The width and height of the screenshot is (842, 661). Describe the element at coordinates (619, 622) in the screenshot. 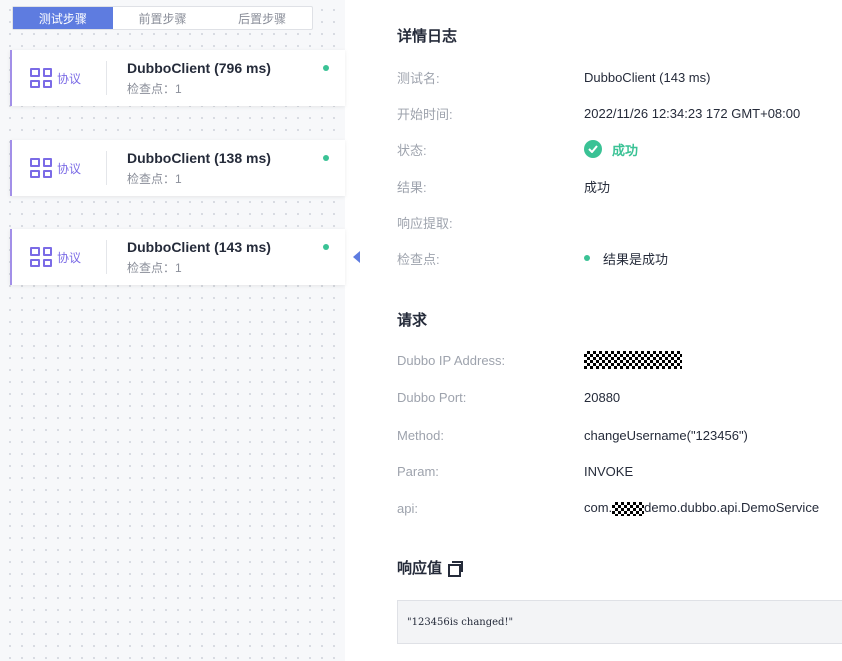

I see `response-body: "123456is changed!"` at that location.